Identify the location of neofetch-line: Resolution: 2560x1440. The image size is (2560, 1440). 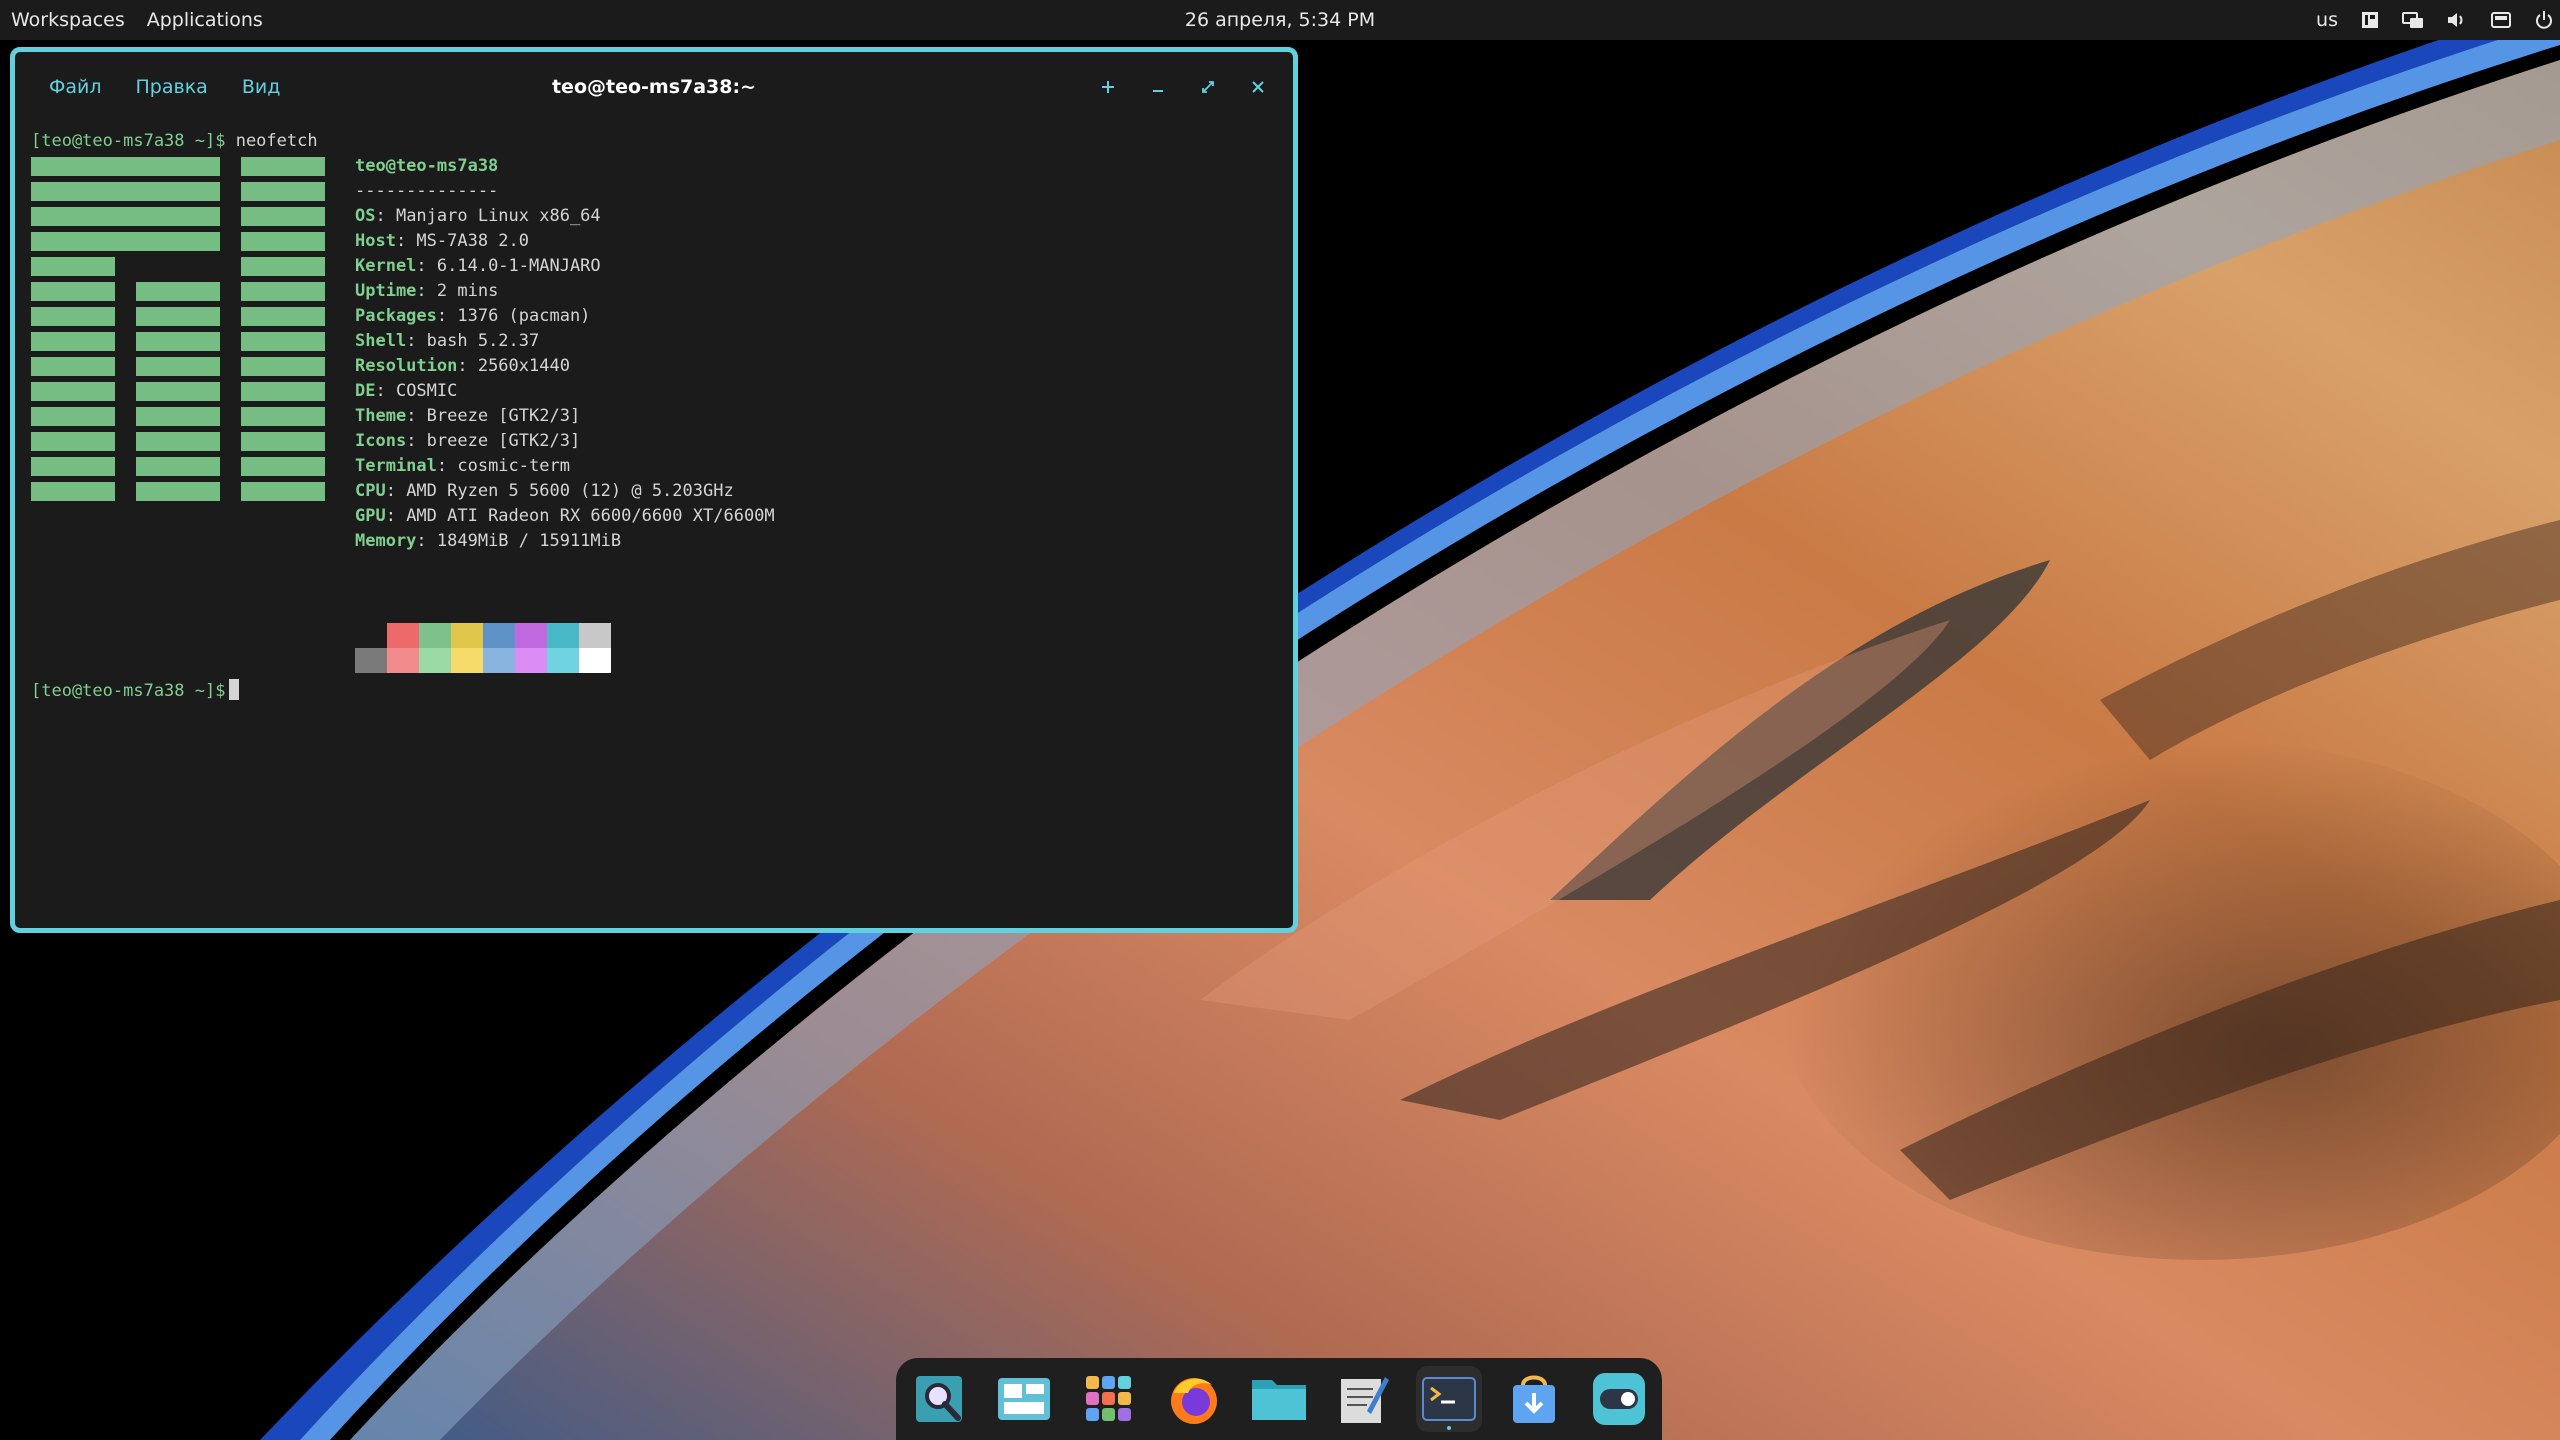
(462, 366).